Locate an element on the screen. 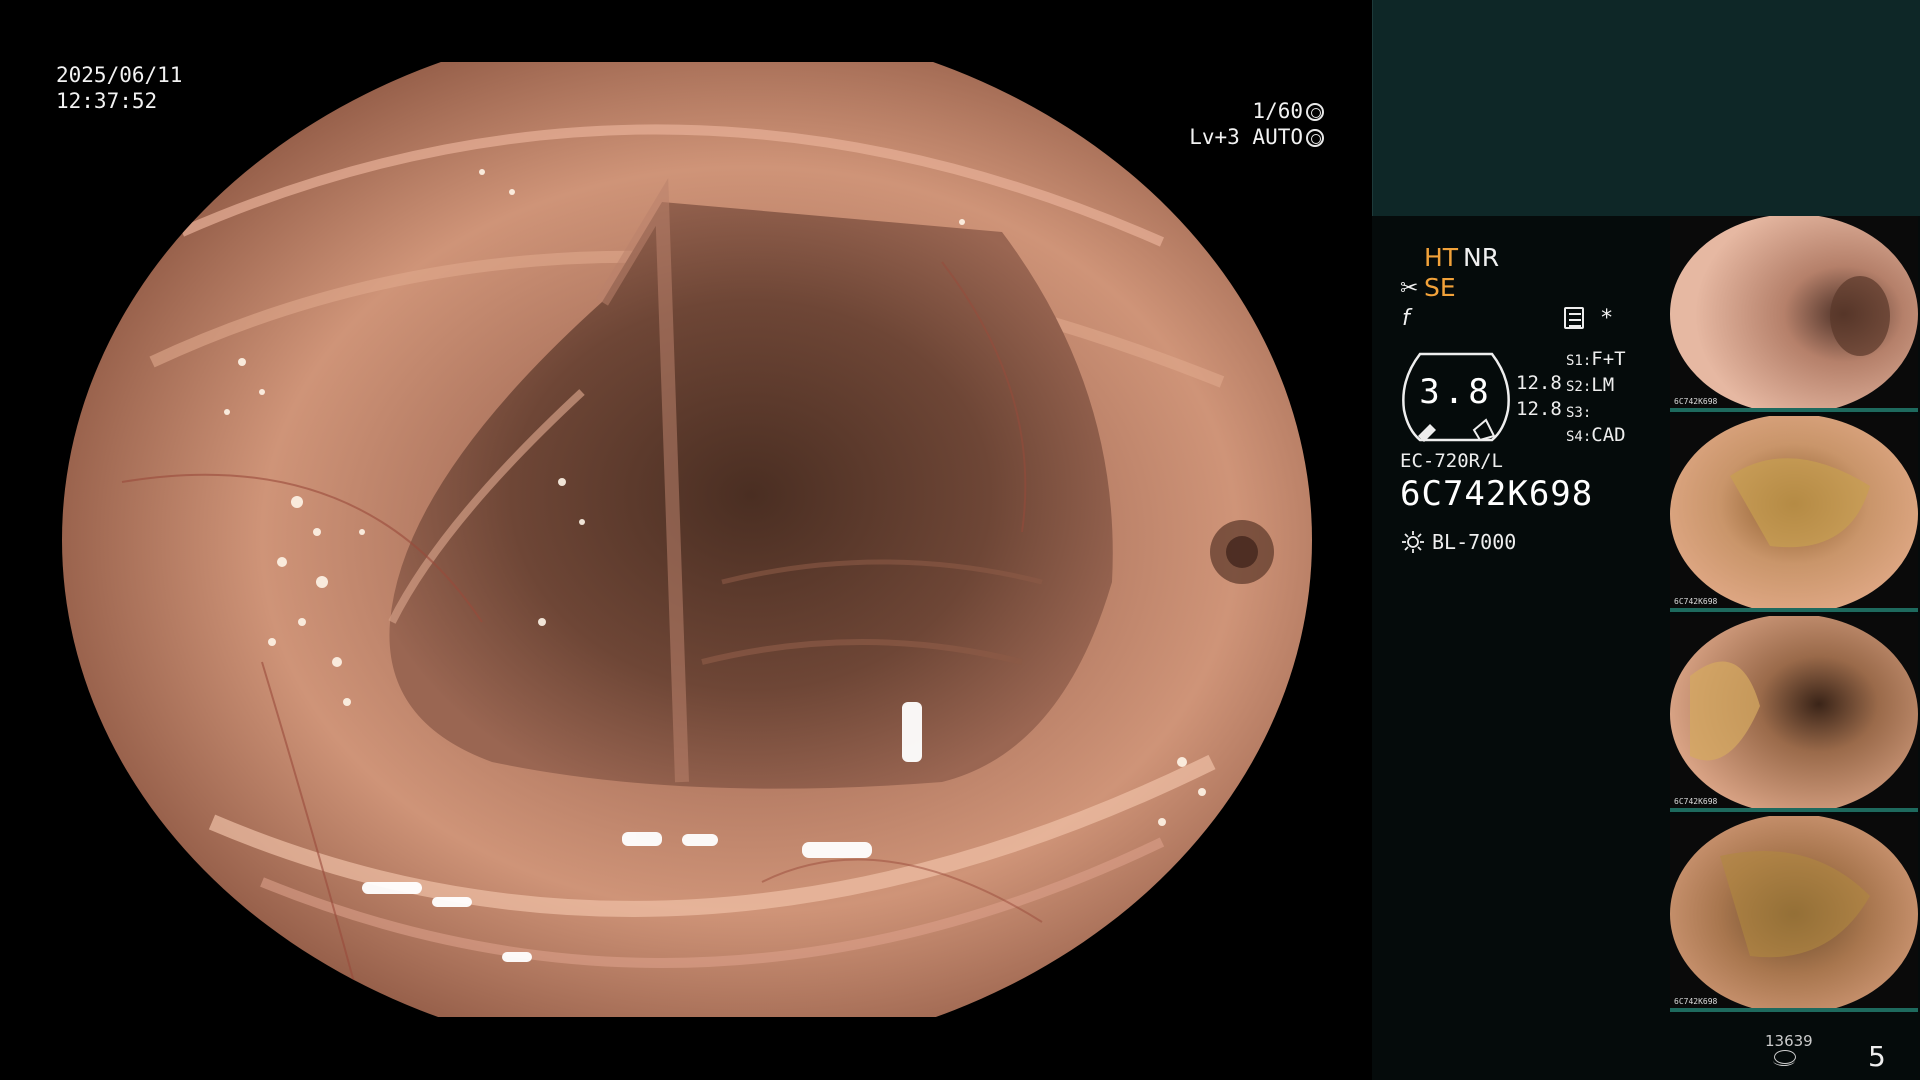 The height and width of the screenshot is (1080, 1920). time-text: 12:37:52 is located at coordinates (107, 101).